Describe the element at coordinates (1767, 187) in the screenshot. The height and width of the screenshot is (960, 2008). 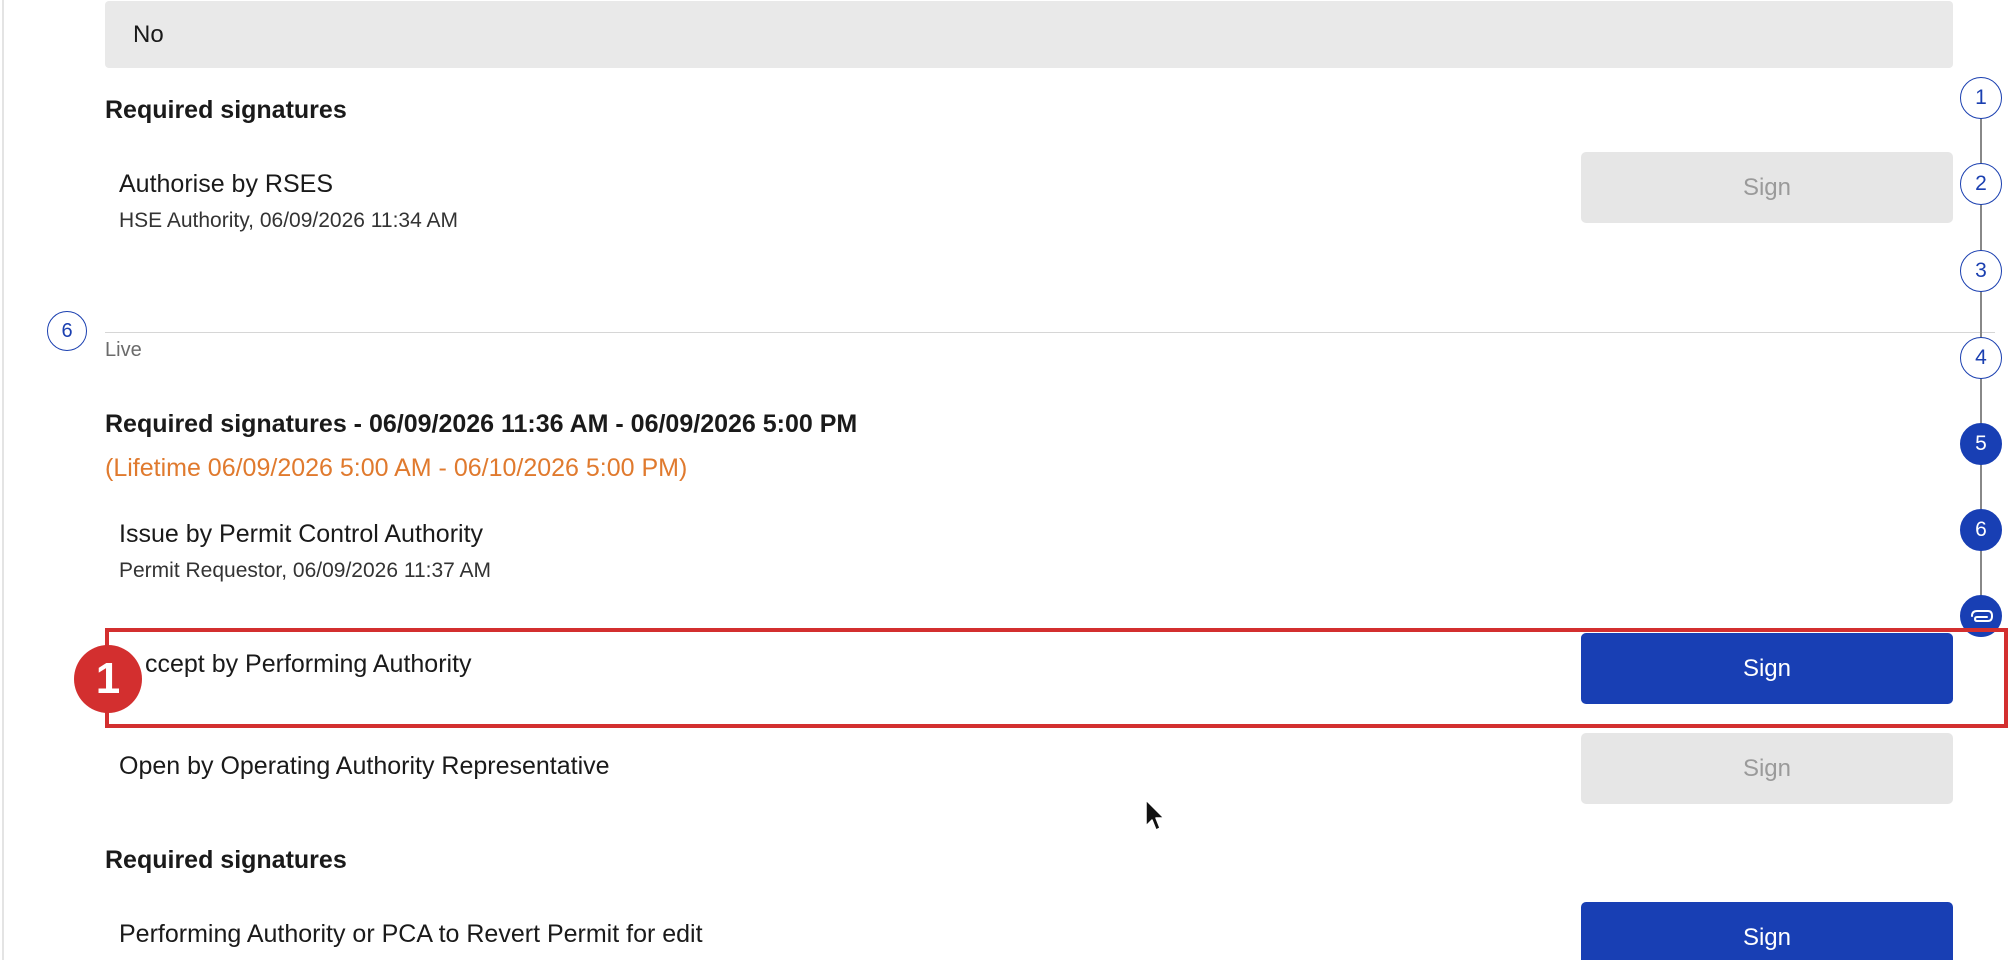
I see `sign-button-authorise-rses: Sign` at that location.